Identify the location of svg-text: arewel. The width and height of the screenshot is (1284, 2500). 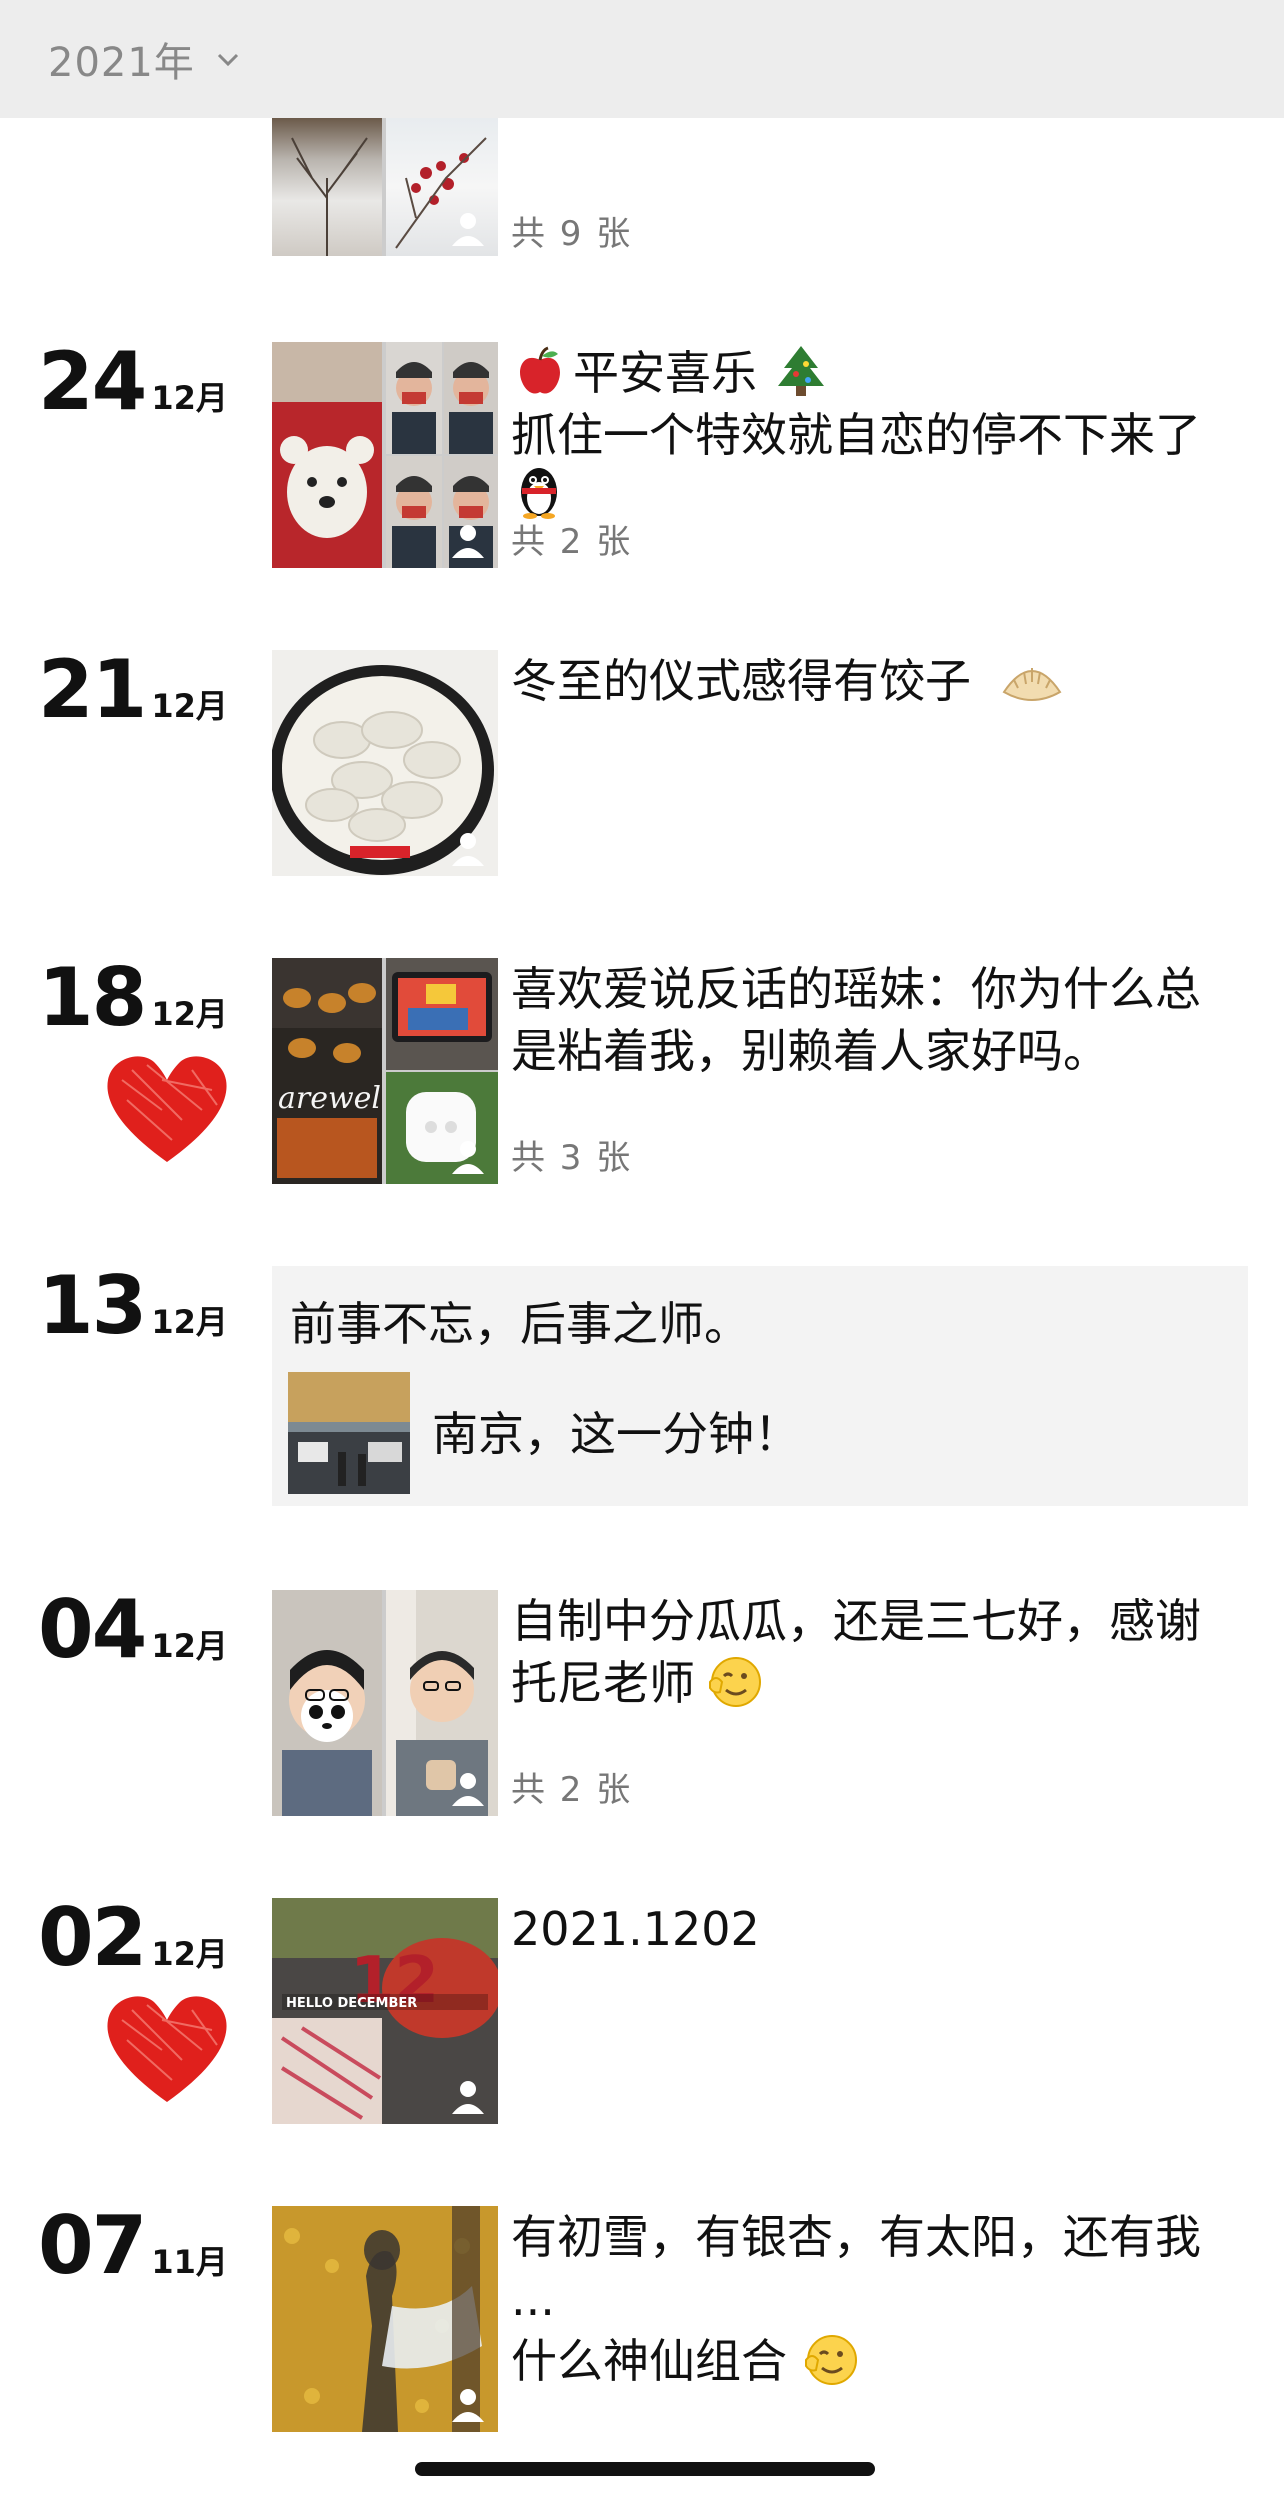
(329, 1098).